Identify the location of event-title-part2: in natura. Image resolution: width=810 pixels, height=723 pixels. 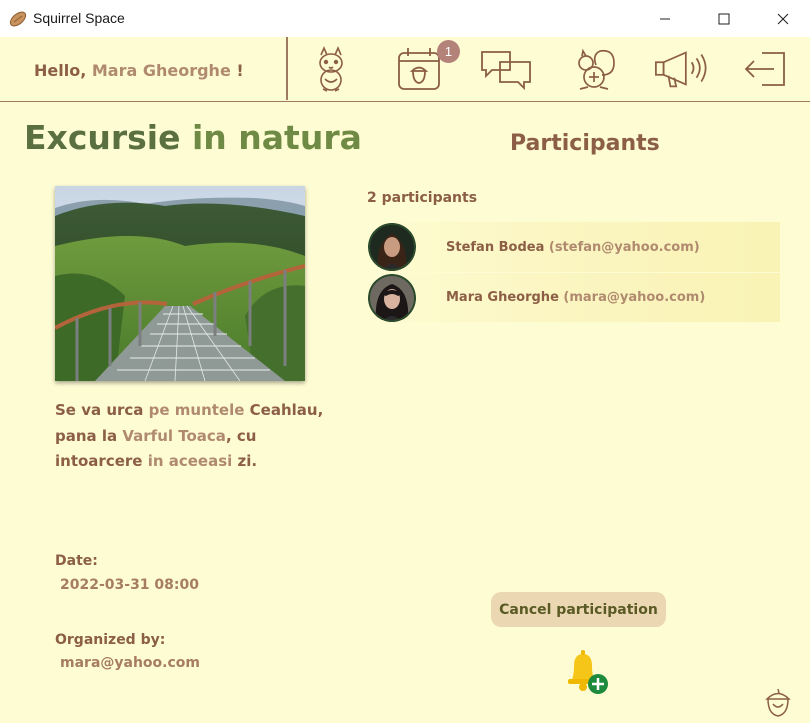
(277, 137).